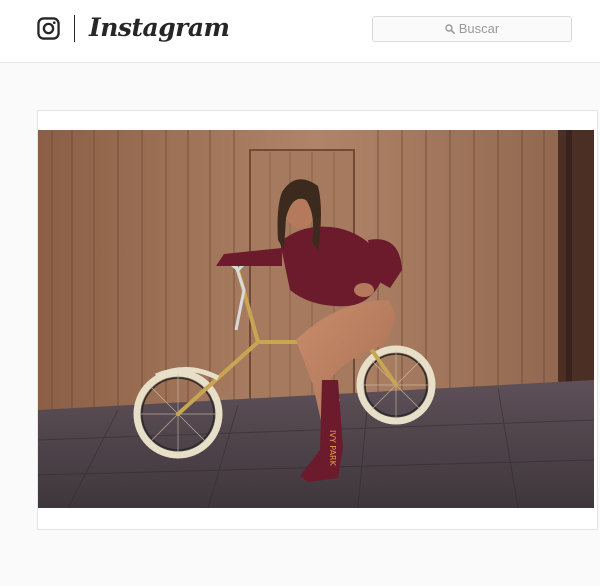 This screenshot has height=586, width=600. Describe the element at coordinates (479, 28) in the screenshot. I see `search-placeholder: Buscar` at that location.